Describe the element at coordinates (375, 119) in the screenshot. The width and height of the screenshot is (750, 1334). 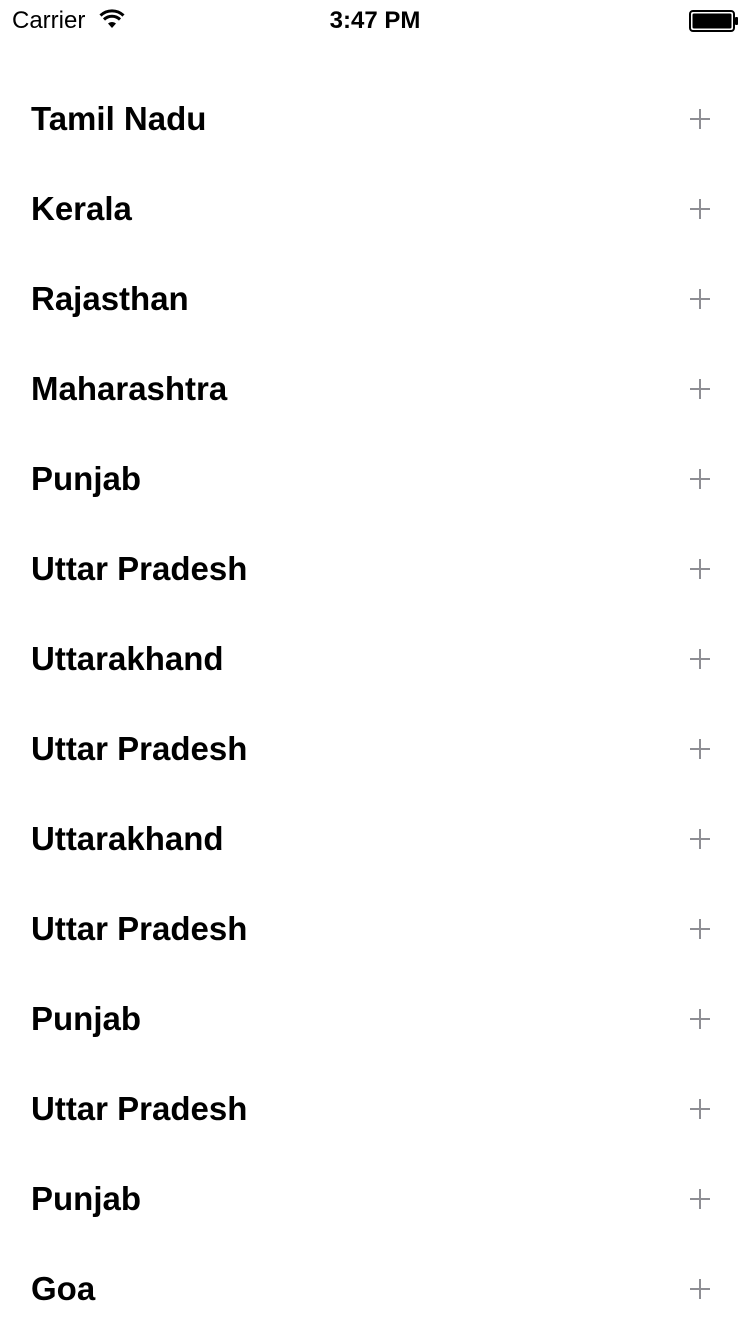
I see `list-item: Tamil Nadu` at that location.